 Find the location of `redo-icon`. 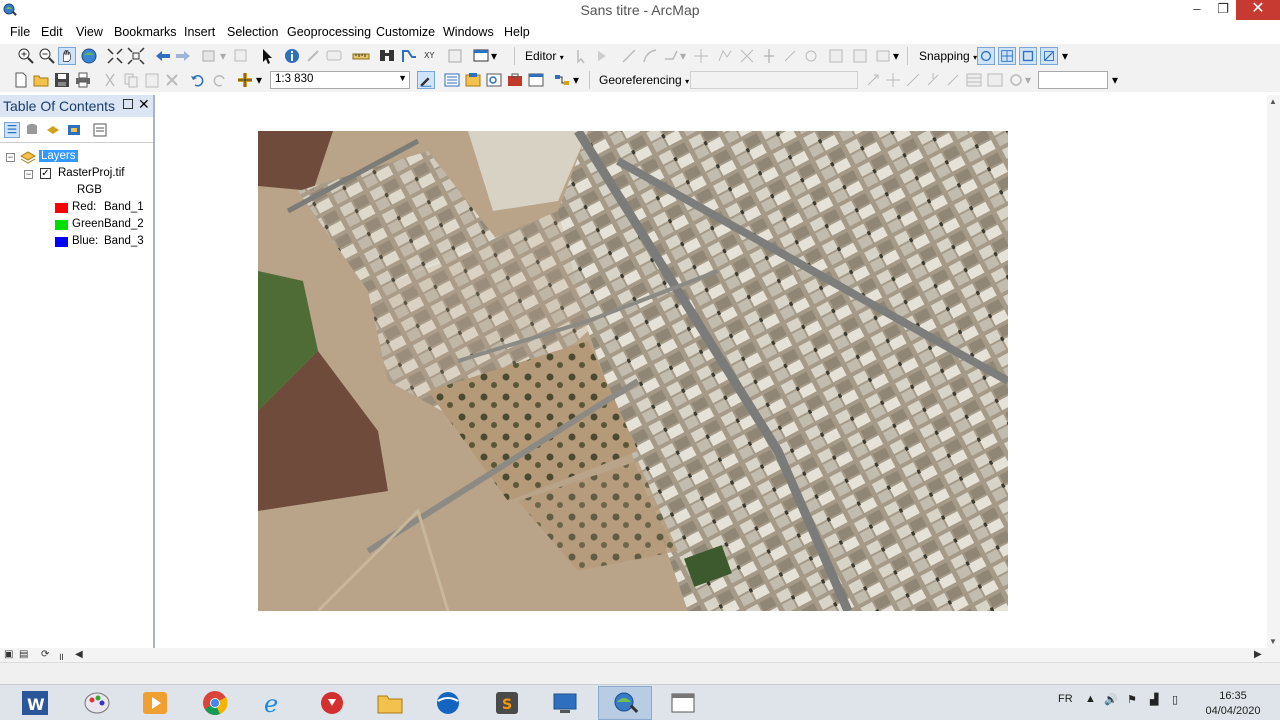

redo-icon is located at coordinates (219, 80).